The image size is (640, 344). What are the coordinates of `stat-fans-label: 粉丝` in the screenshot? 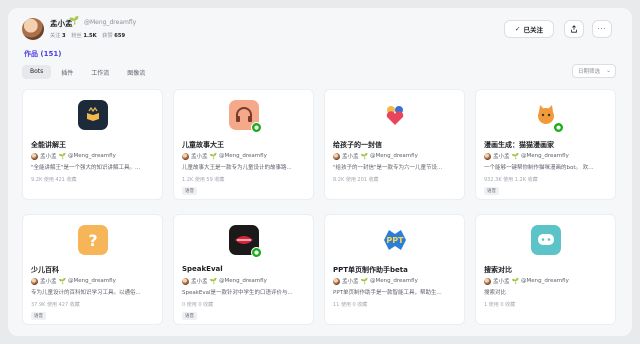 It's located at (76, 36).